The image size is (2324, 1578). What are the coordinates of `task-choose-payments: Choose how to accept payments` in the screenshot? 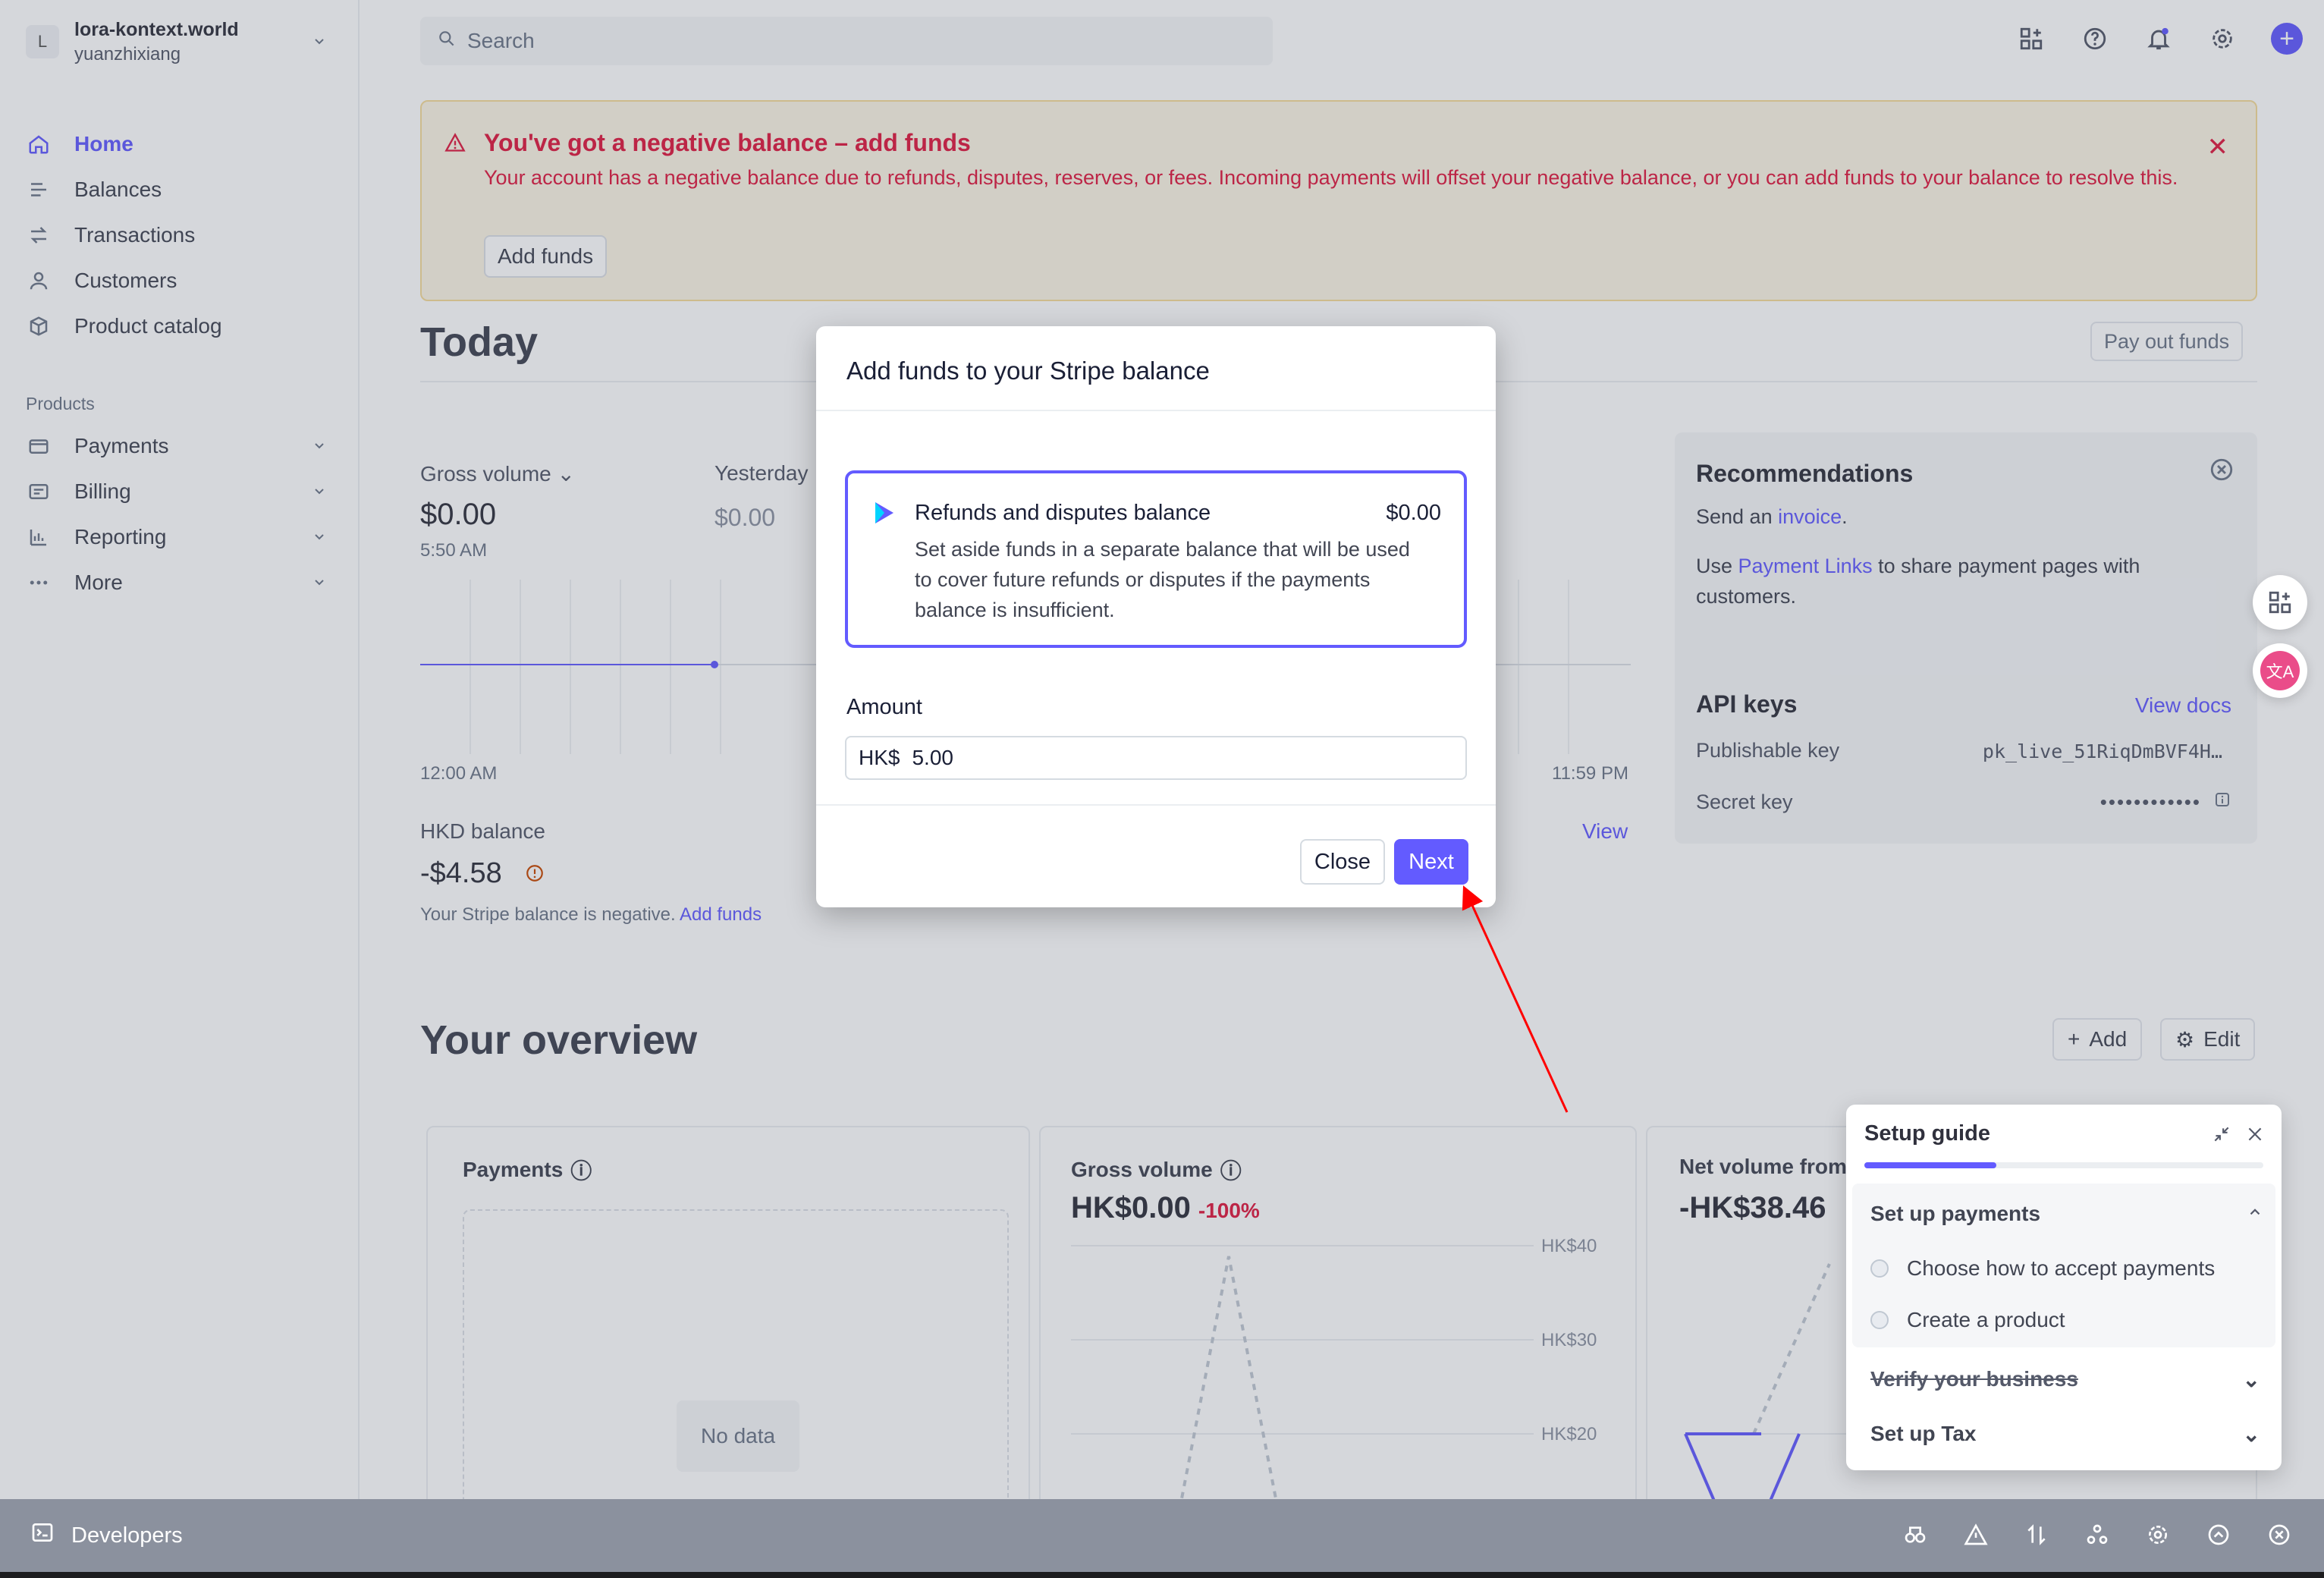 It's located at (2042, 1268).